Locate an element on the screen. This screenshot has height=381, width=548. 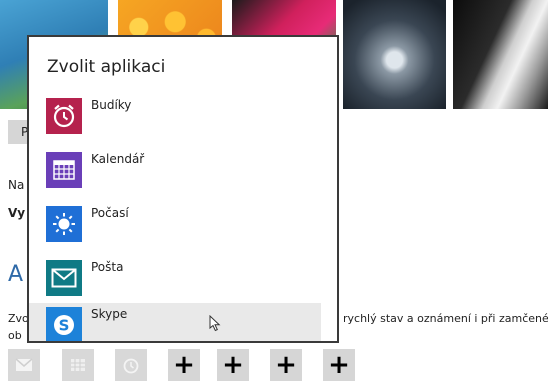
lock-app-slot-mail is located at coordinates (24, 365).